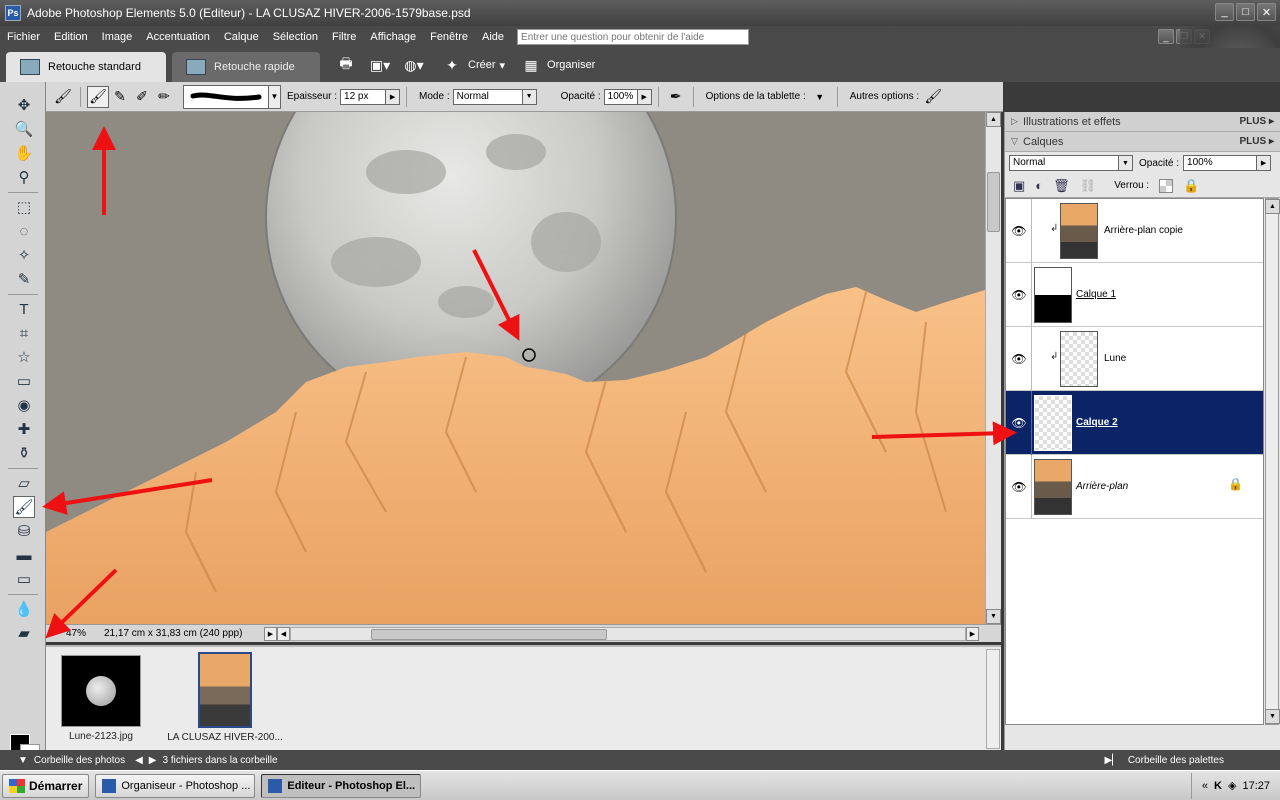 The height and width of the screenshot is (800, 1280). I want to click on bin-toggle-icon: ▼, so click(23, 760).